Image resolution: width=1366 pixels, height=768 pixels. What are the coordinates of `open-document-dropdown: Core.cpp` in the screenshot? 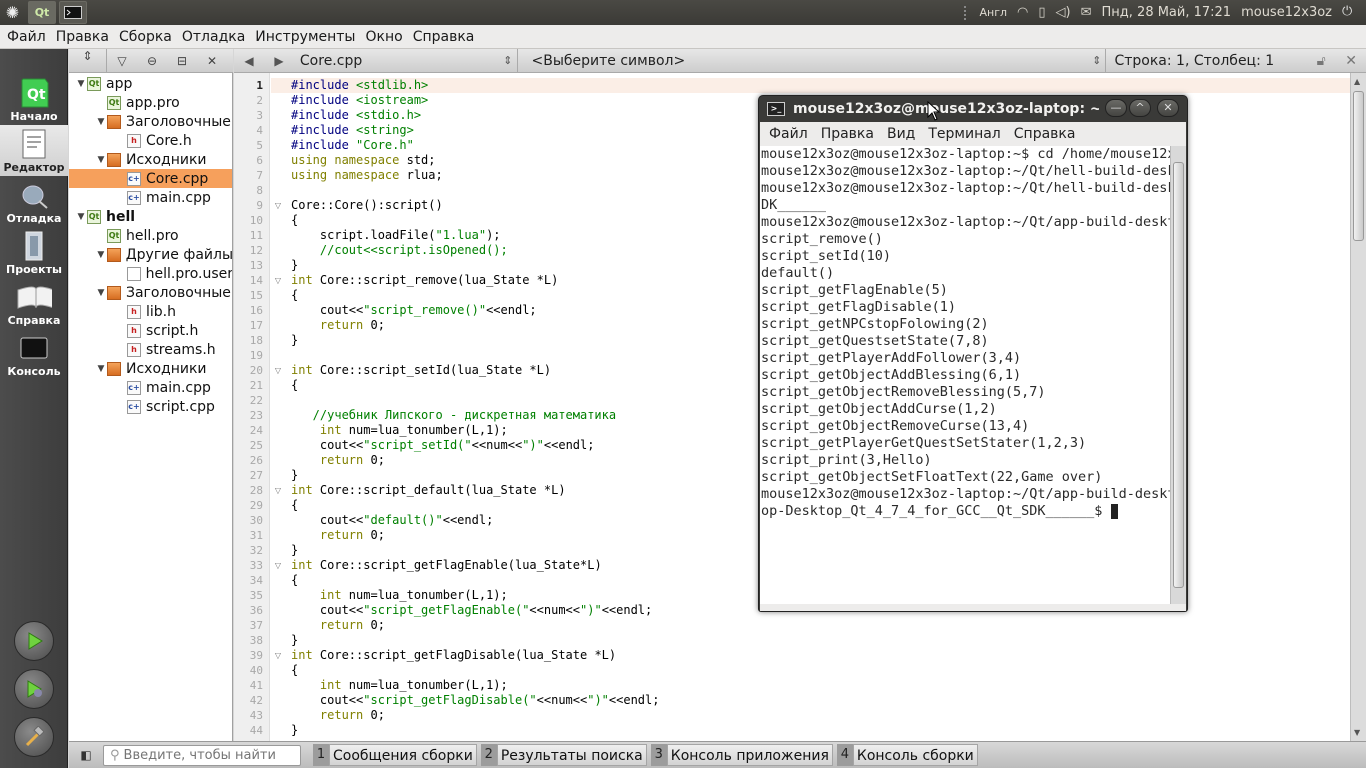 It's located at (406, 60).